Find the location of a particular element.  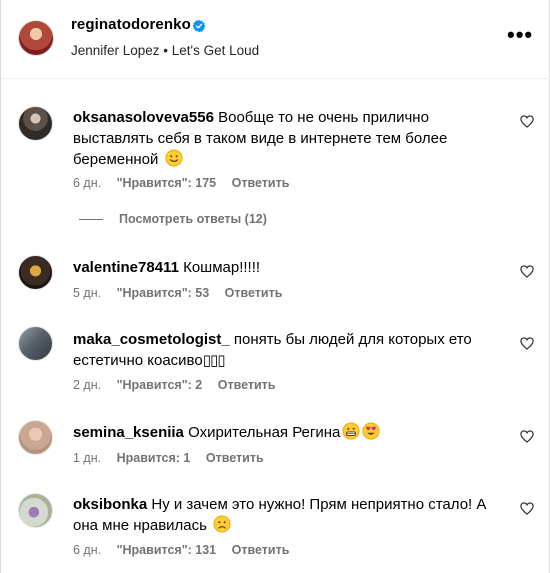

comment-meta: 6 дн. "Нравится": 175 Ответить is located at coordinates (187, 183).